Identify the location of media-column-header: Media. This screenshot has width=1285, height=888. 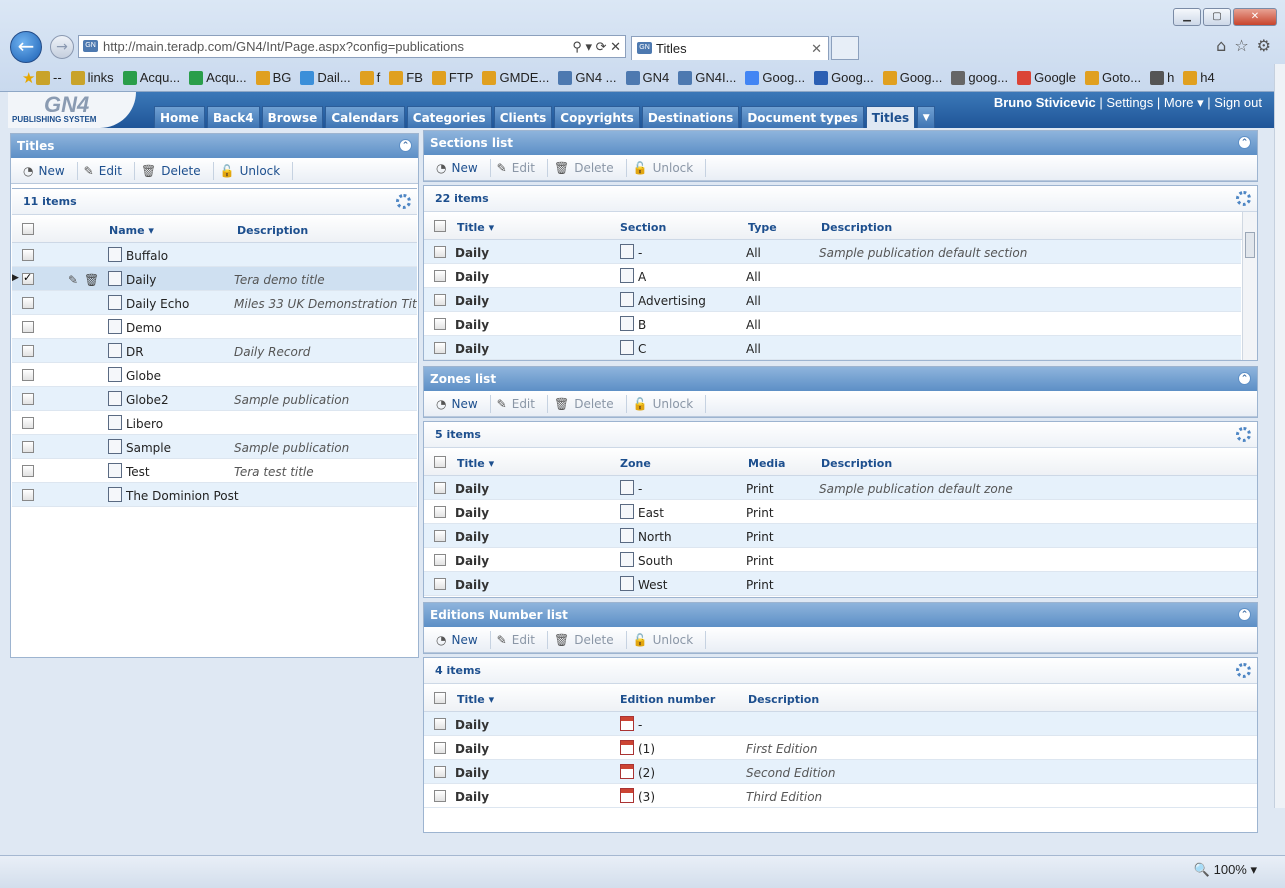
(766, 463).